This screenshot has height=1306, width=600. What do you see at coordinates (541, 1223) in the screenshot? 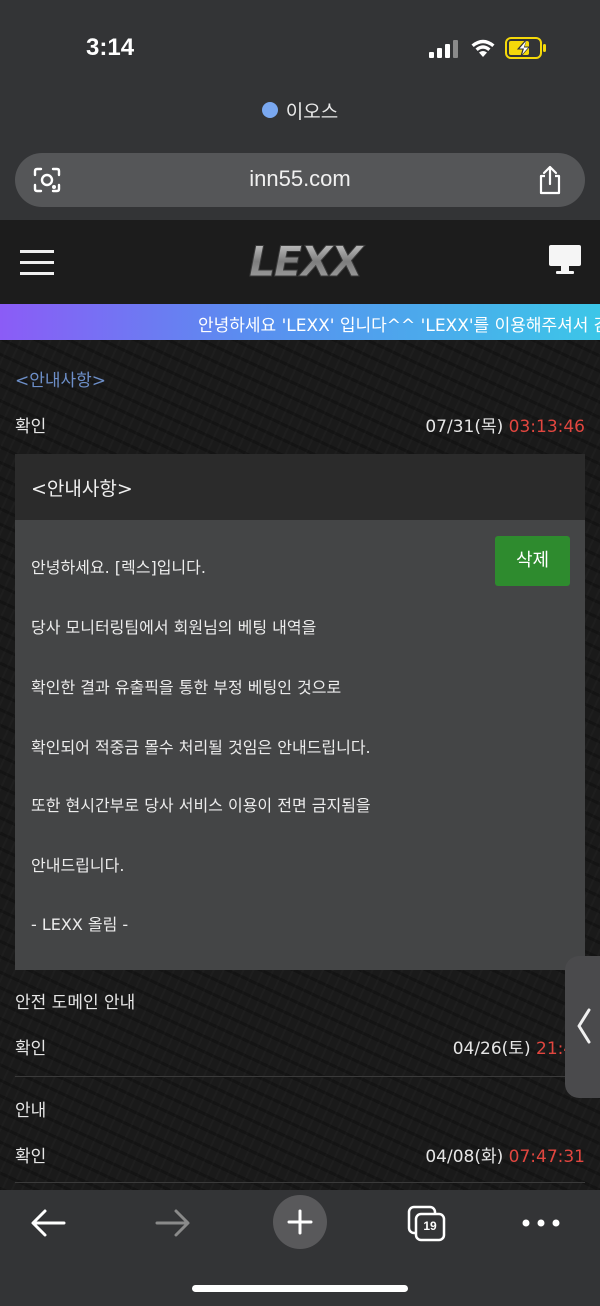
I see `more-options-icon` at bounding box center [541, 1223].